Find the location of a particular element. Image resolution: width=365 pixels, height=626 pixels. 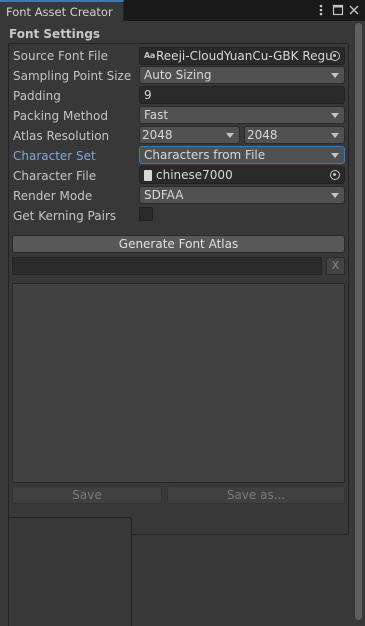

atlas-texture-preview is located at coordinates (70, 571).